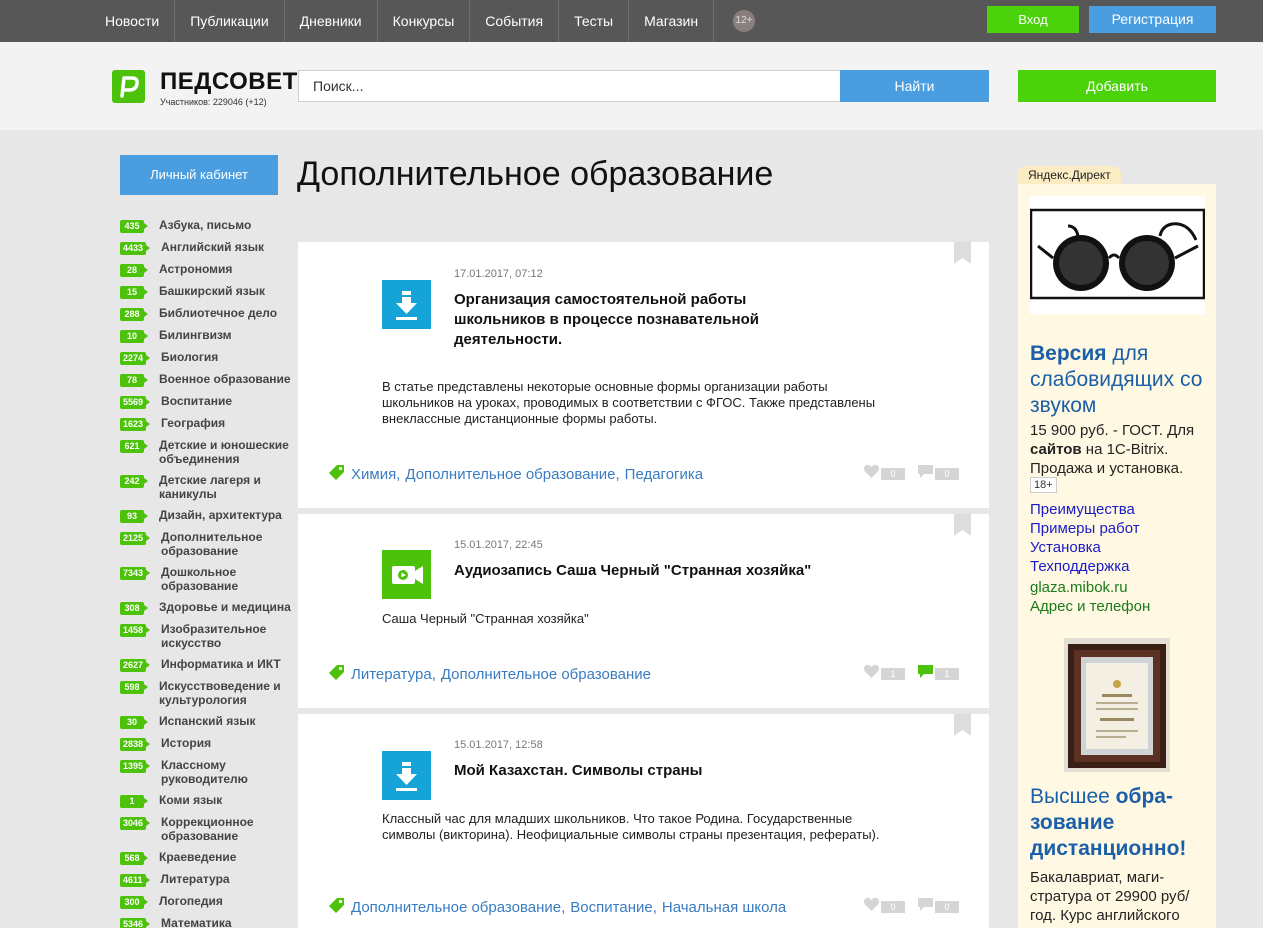 The image size is (1263, 928). Describe the element at coordinates (209, 269) in the screenshot. I see `category-item: 28 Астрономия` at that location.